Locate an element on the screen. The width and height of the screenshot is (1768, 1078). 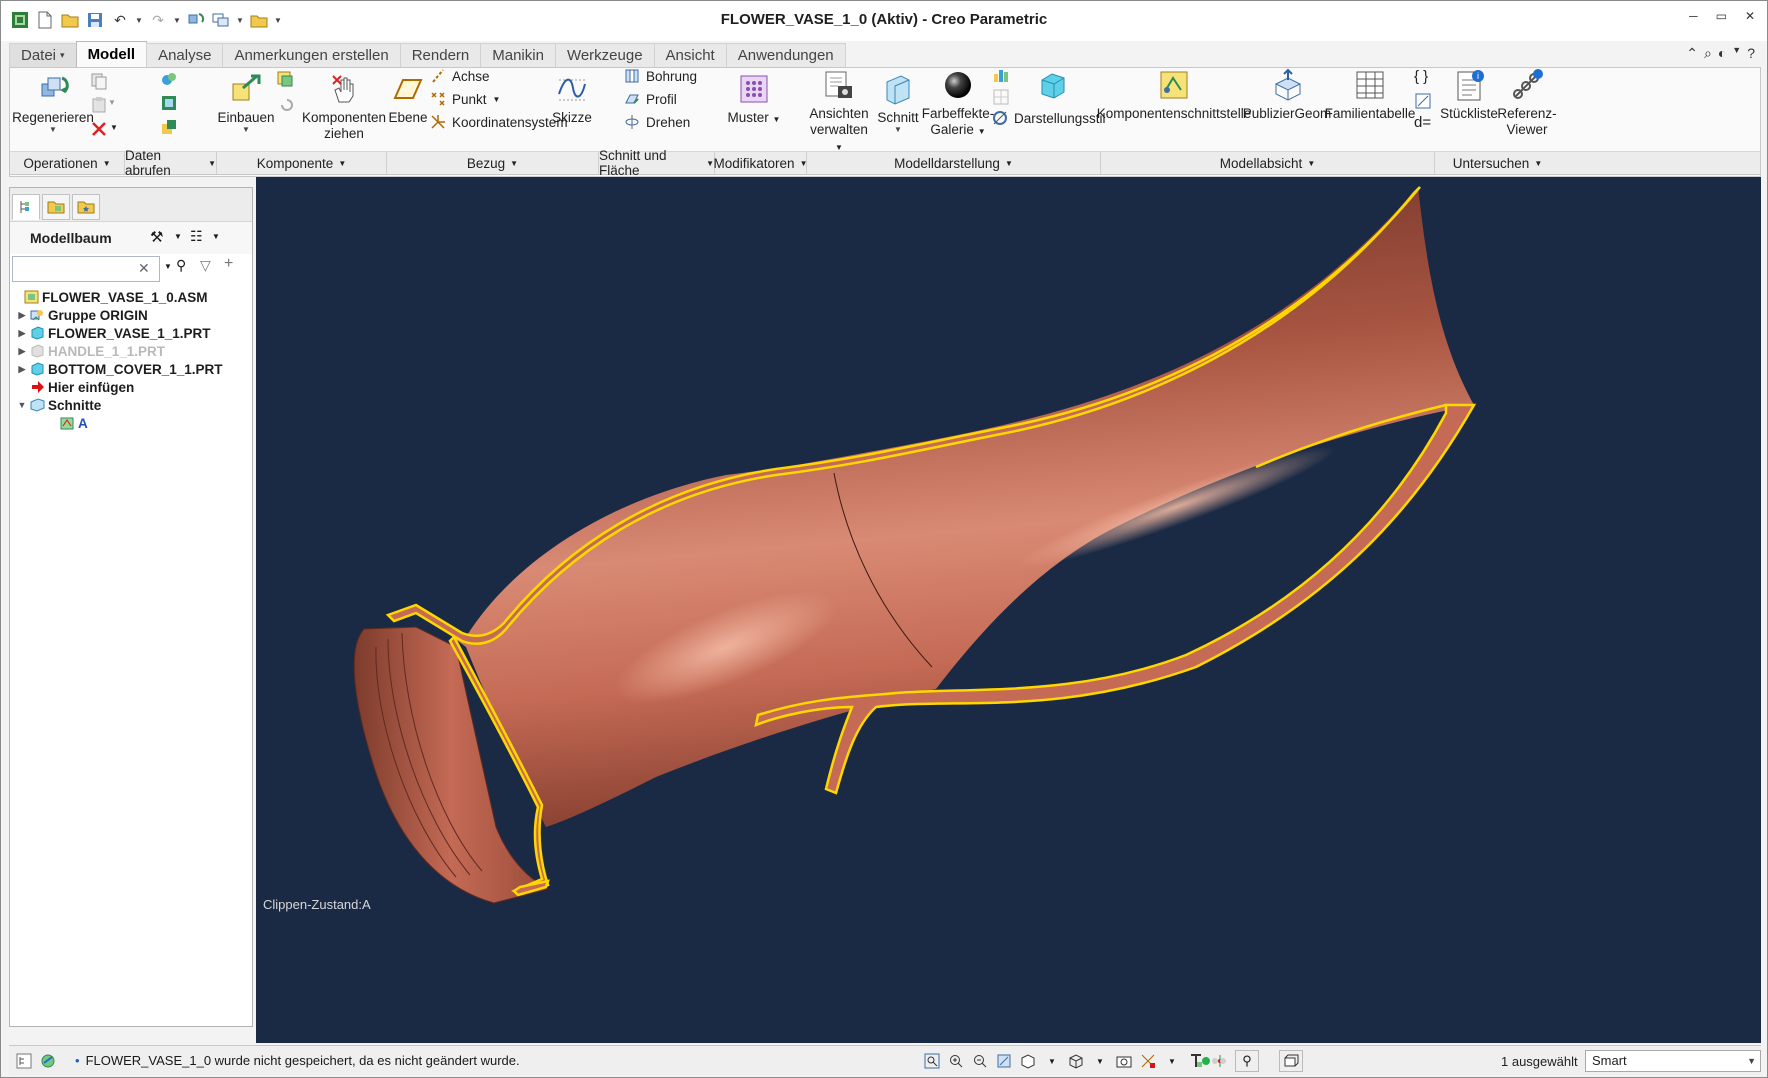
cube-display-icon is located at coordinates (1053, 85).